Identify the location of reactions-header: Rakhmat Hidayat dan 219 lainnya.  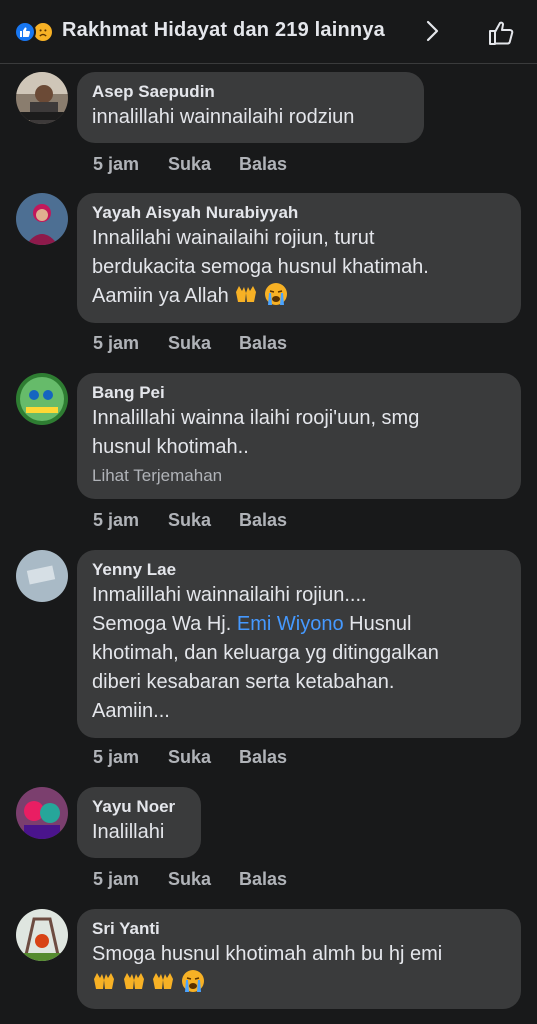
(268, 32).